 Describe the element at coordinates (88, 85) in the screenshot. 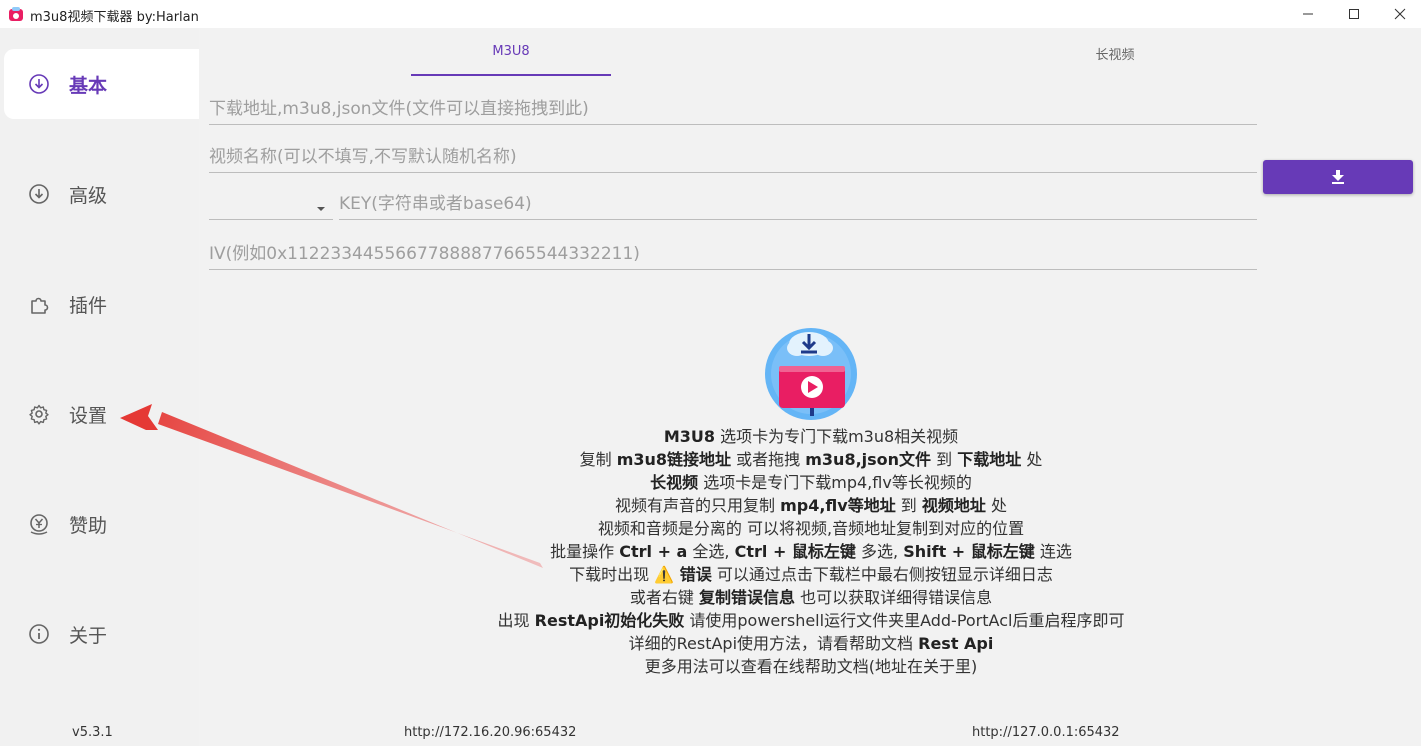

I see `sidebar-item-label: 基本` at that location.